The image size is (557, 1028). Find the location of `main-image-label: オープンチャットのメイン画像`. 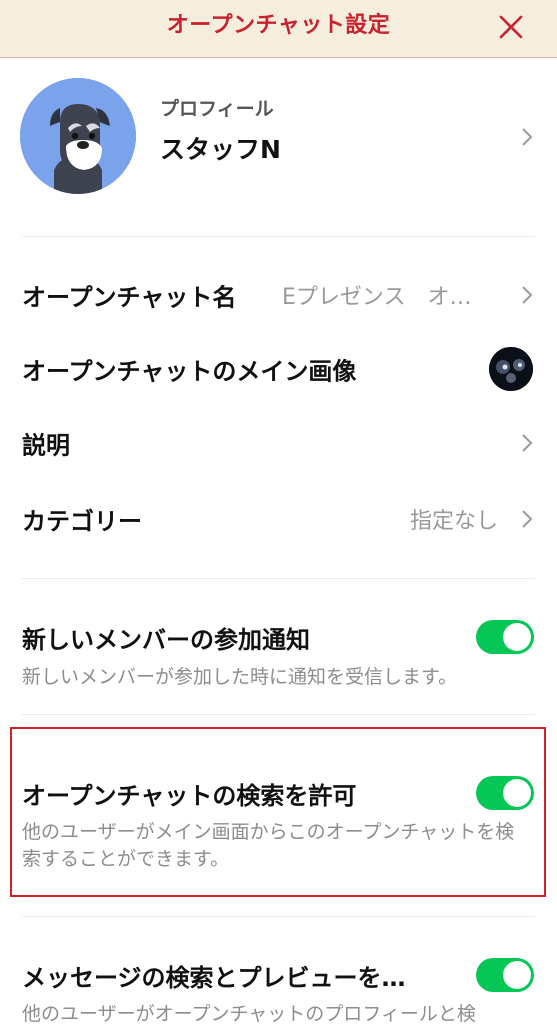

main-image-label: オープンチャットのメイン画像 is located at coordinates (189, 371).